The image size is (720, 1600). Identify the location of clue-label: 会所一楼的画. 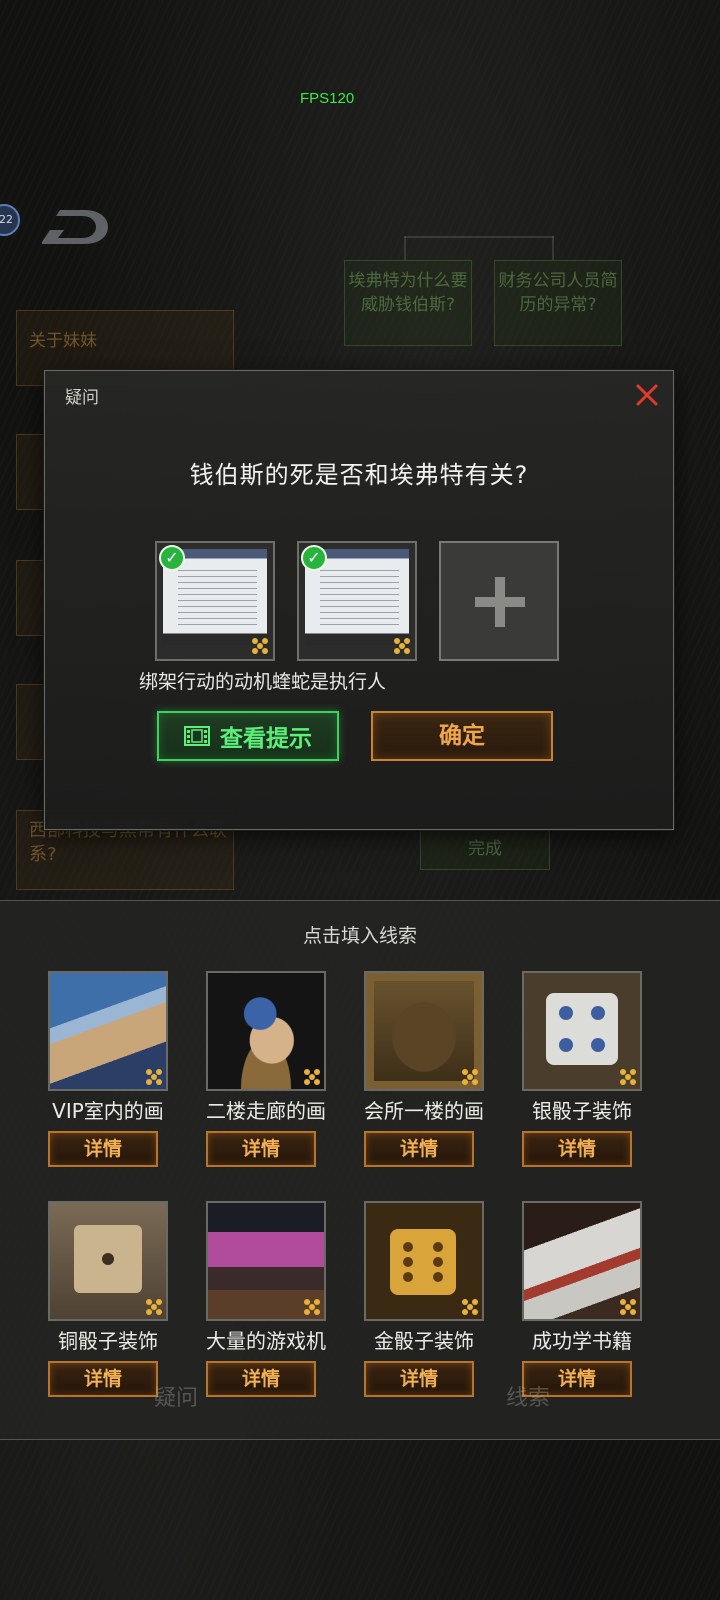
(424, 1111).